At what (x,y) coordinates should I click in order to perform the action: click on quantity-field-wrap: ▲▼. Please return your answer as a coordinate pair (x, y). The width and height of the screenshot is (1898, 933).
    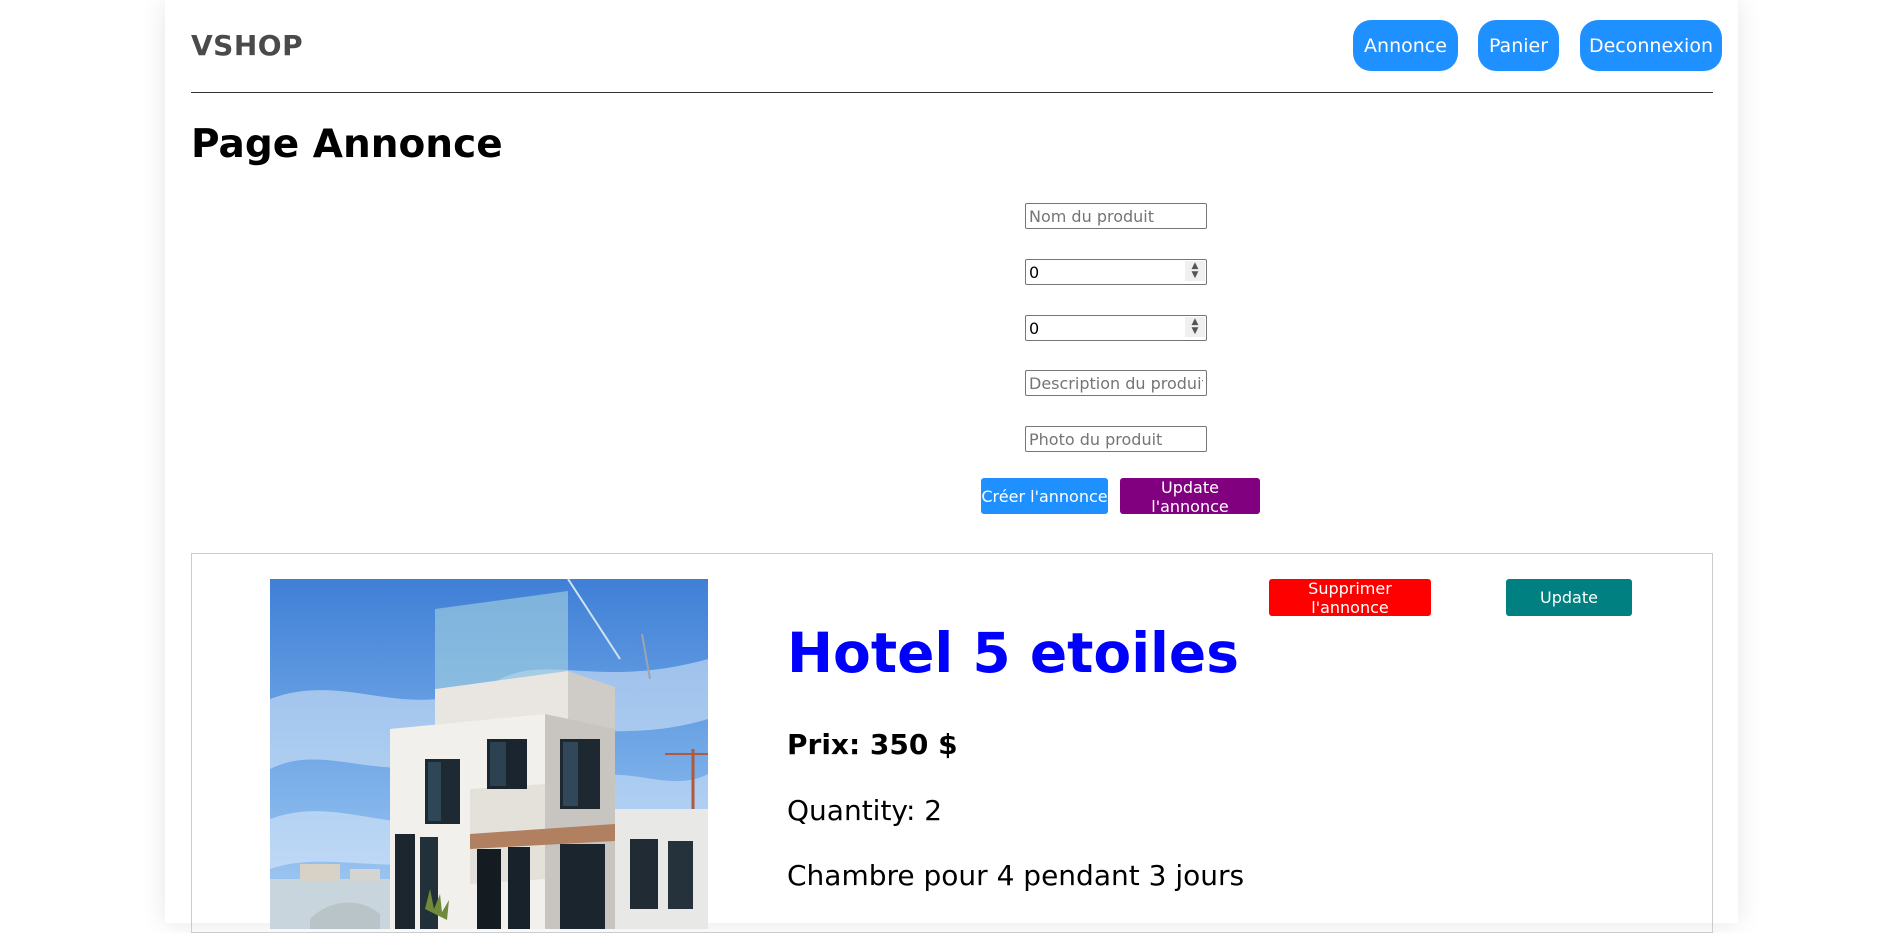
    Looking at the image, I should click on (1116, 328).